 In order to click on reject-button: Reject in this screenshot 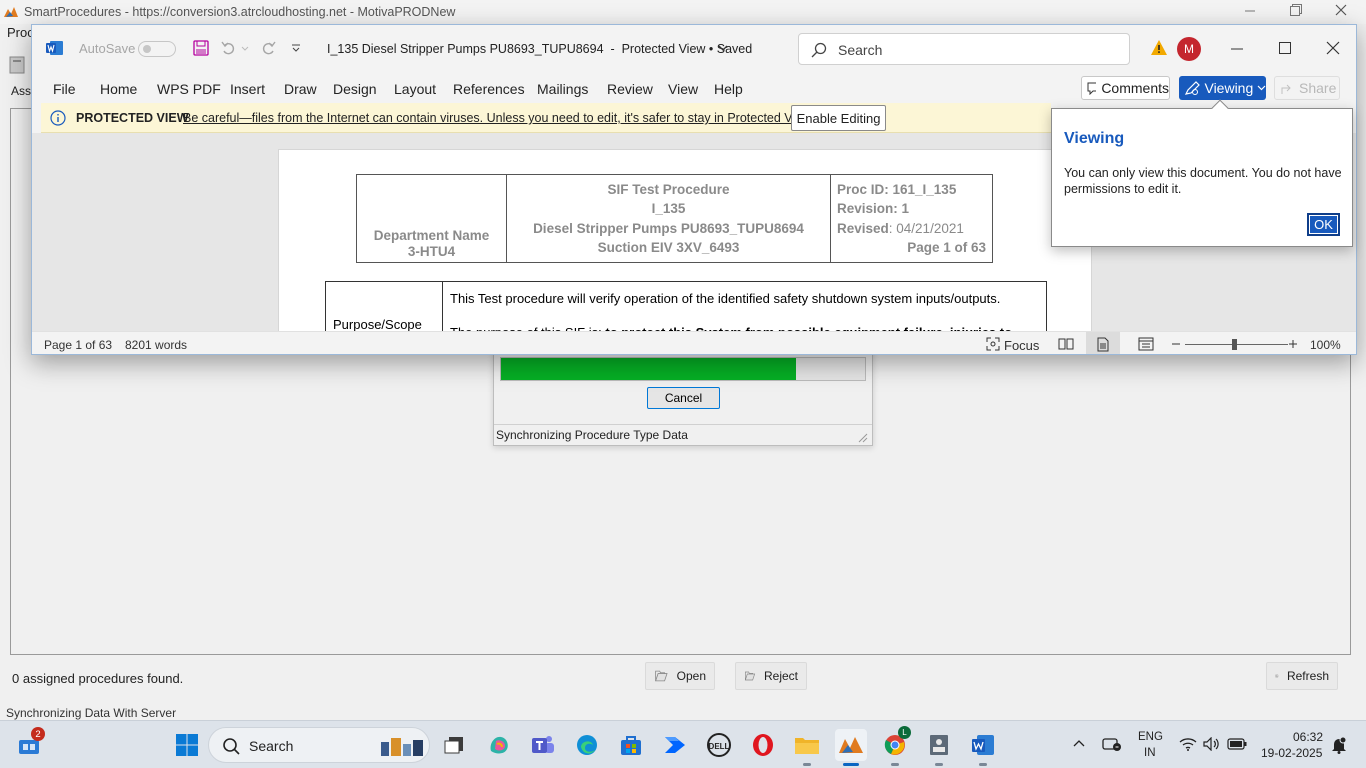, I will do `click(771, 676)`.